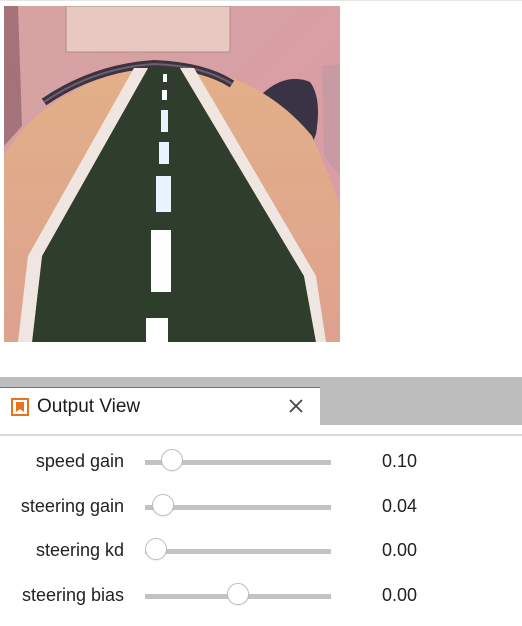  Describe the element at coordinates (156, 549) in the screenshot. I see `steering-kd-slider-thumb` at that location.